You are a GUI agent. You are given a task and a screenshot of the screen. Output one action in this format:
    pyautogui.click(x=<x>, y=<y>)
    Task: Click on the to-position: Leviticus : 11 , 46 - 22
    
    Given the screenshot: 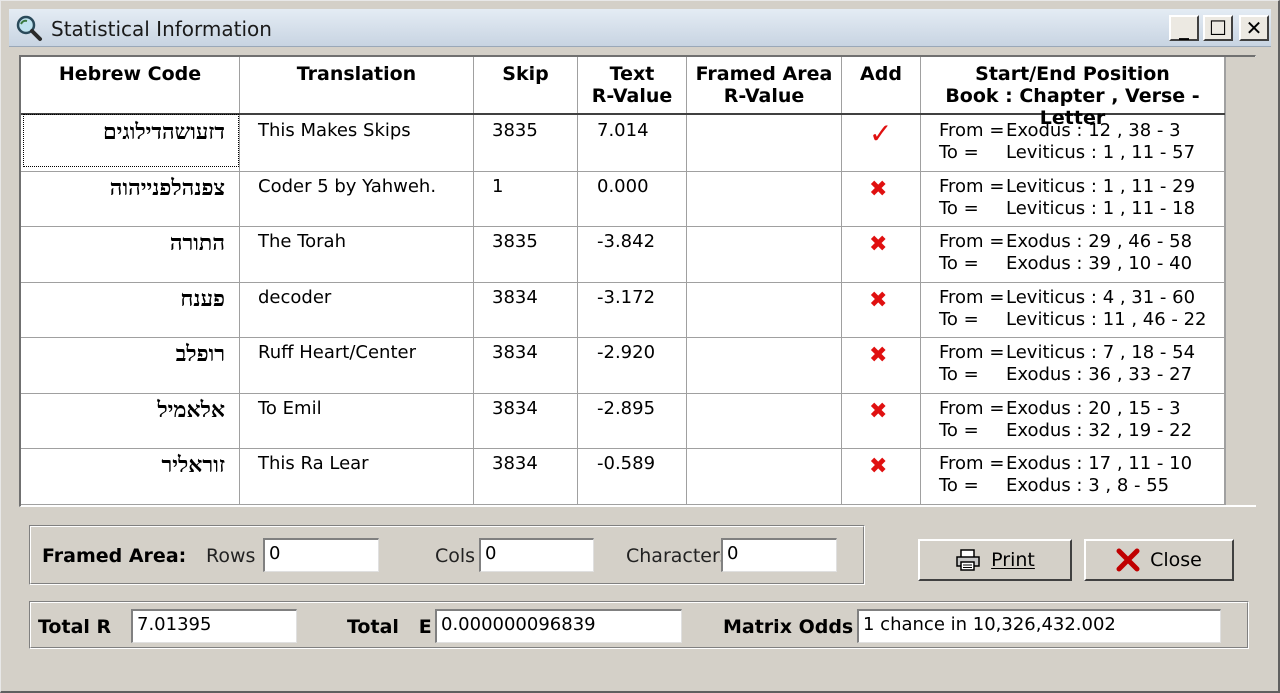 What is the action you would take?
    pyautogui.click(x=1106, y=319)
    